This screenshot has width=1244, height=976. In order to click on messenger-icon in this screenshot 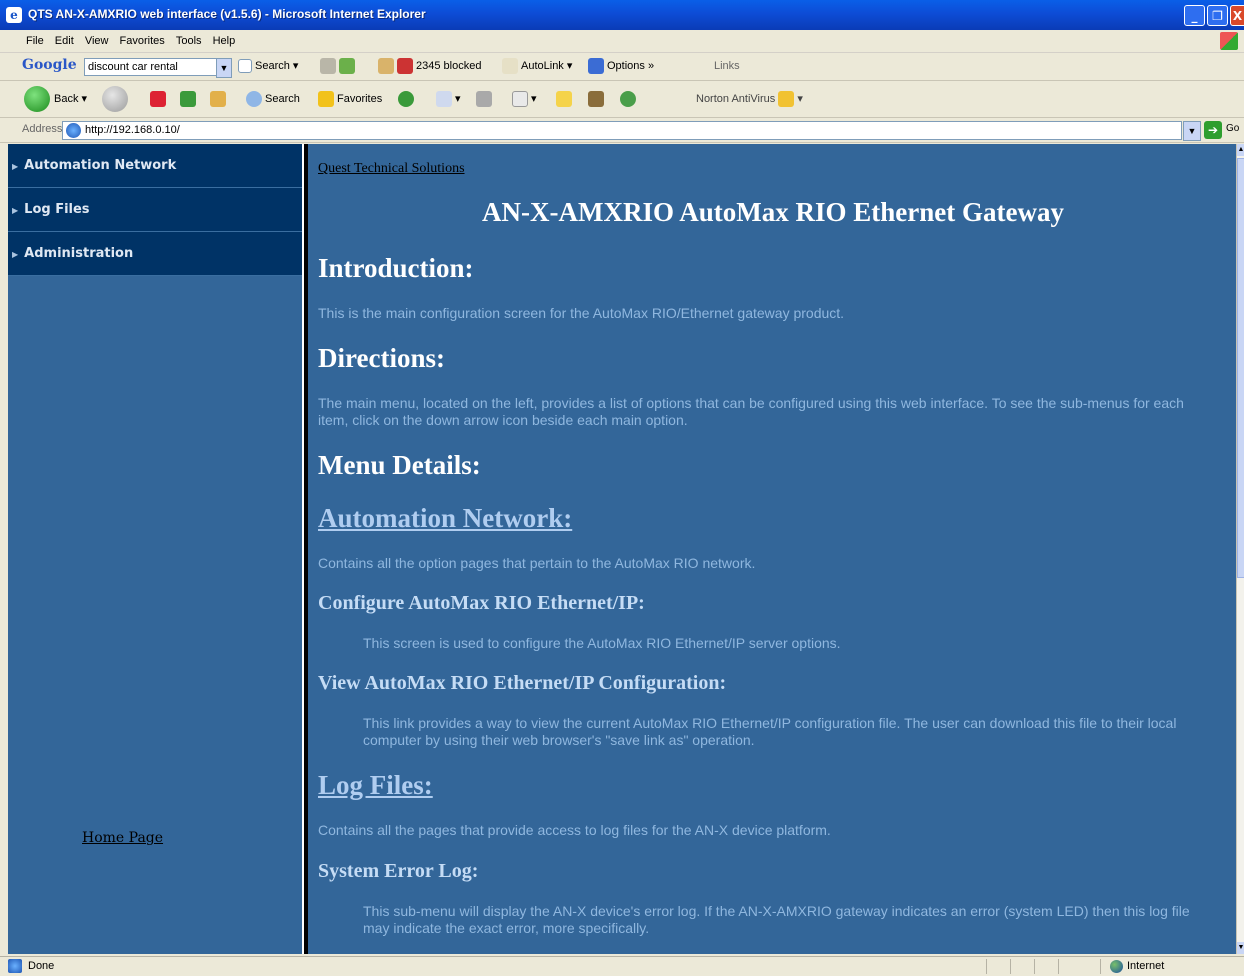, I will do `click(628, 99)`.